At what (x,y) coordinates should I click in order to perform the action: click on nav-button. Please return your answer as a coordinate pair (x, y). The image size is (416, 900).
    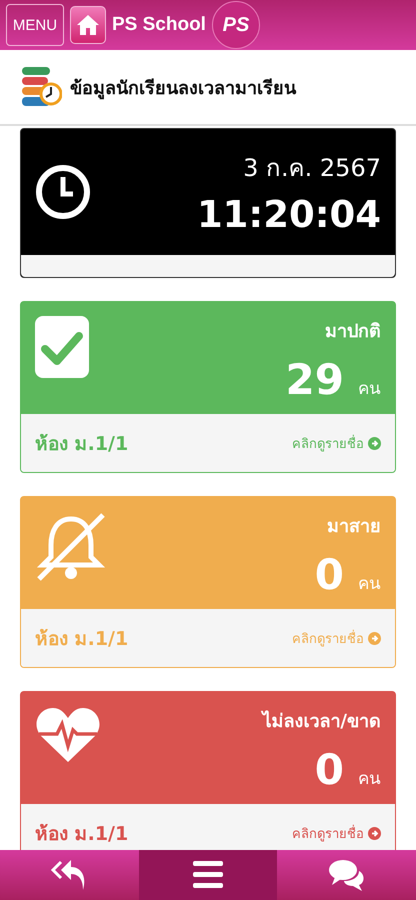
    Looking at the image, I should click on (208, 875).